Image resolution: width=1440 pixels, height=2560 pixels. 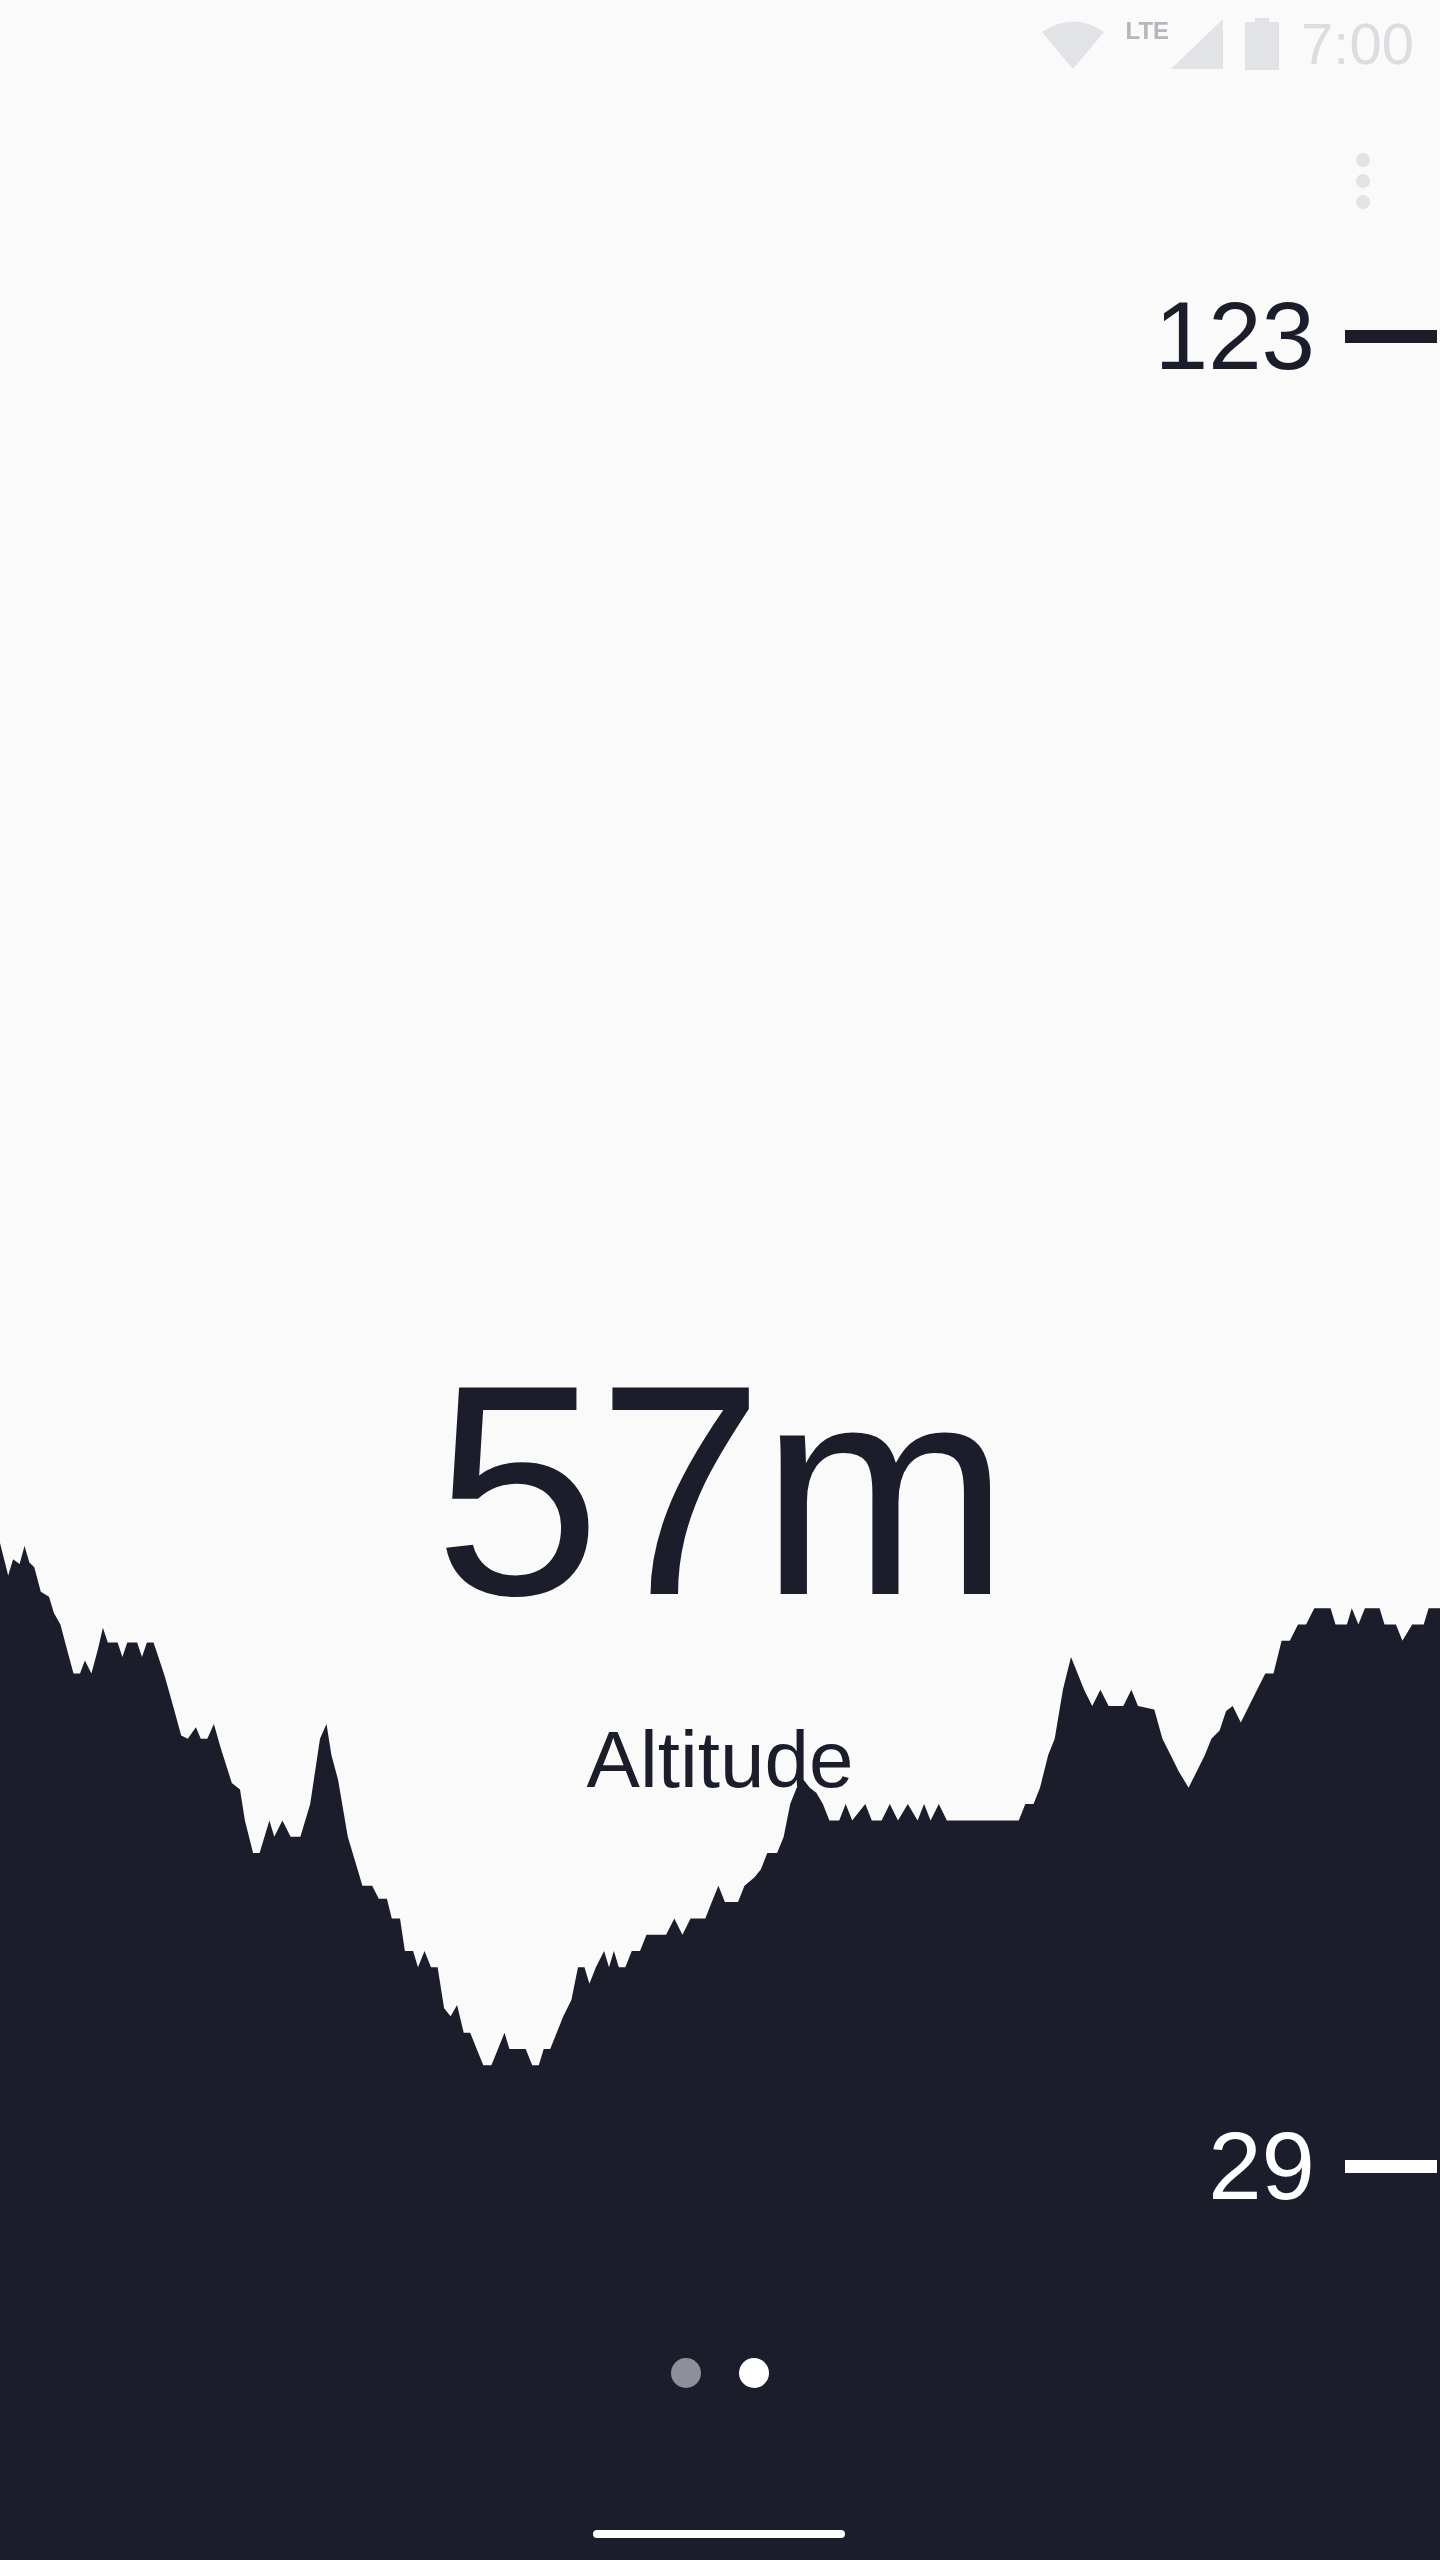 I want to click on battery-icon, so click(x=1262, y=44).